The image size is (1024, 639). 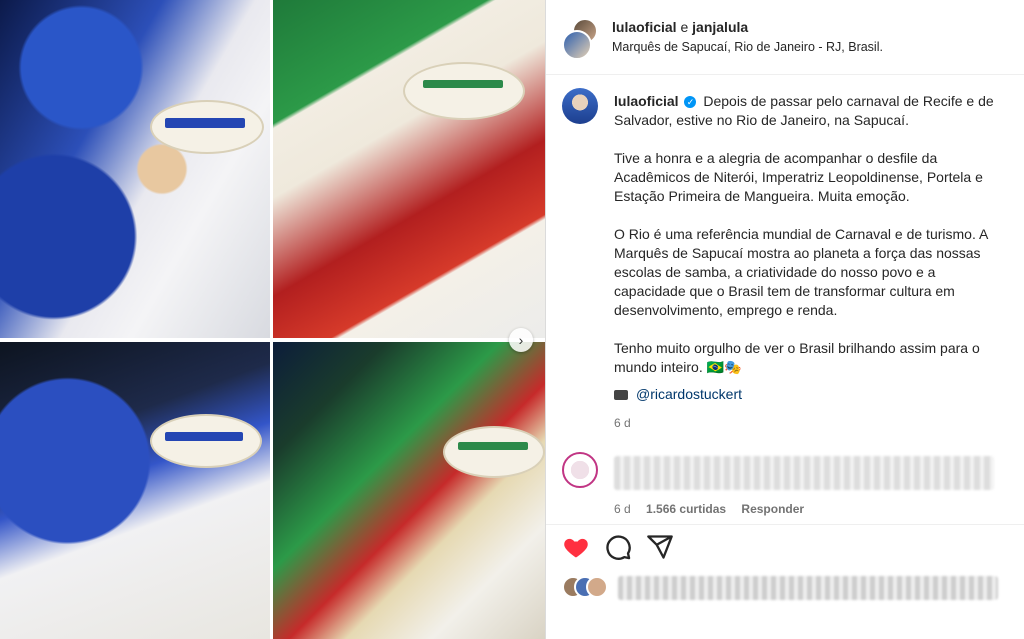 I want to click on redacted-liked-by-text, so click(x=808, y=588).